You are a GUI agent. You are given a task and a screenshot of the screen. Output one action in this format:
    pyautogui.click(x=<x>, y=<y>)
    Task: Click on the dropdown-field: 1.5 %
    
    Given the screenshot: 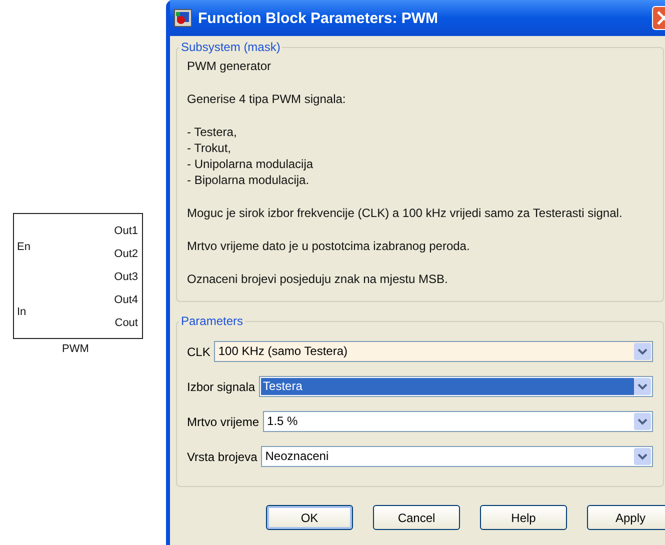 What is the action you would take?
    pyautogui.click(x=458, y=421)
    